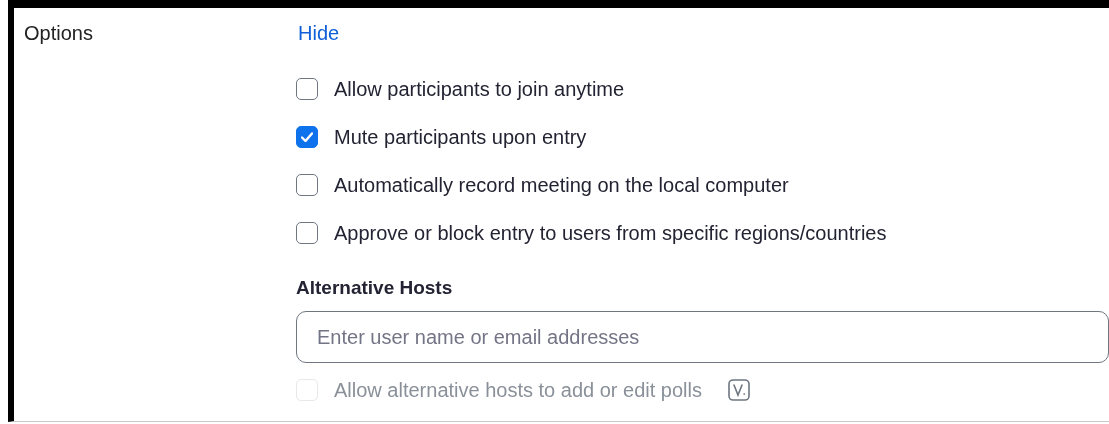 This screenshot has height=424, width=1109. Describe the element at coordinates (518, 390) in the screenshot. I see `option-label: Allow alternative hosts to add or edit polls` at that location.